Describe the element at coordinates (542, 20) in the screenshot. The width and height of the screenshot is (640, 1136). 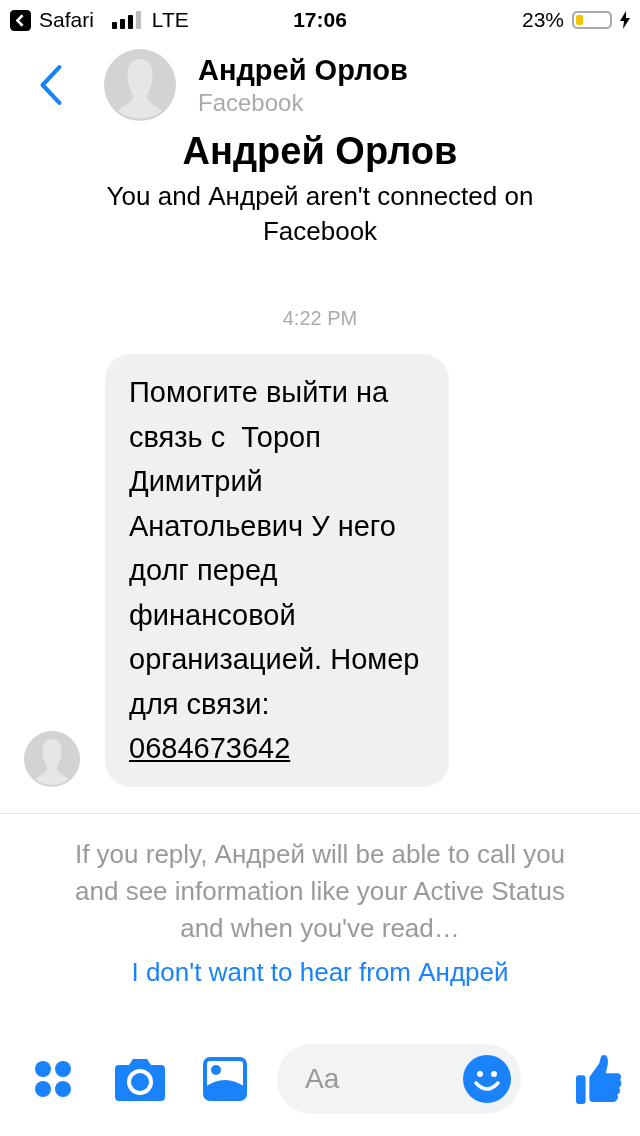
I see `battery-percent: 23%` at that location.